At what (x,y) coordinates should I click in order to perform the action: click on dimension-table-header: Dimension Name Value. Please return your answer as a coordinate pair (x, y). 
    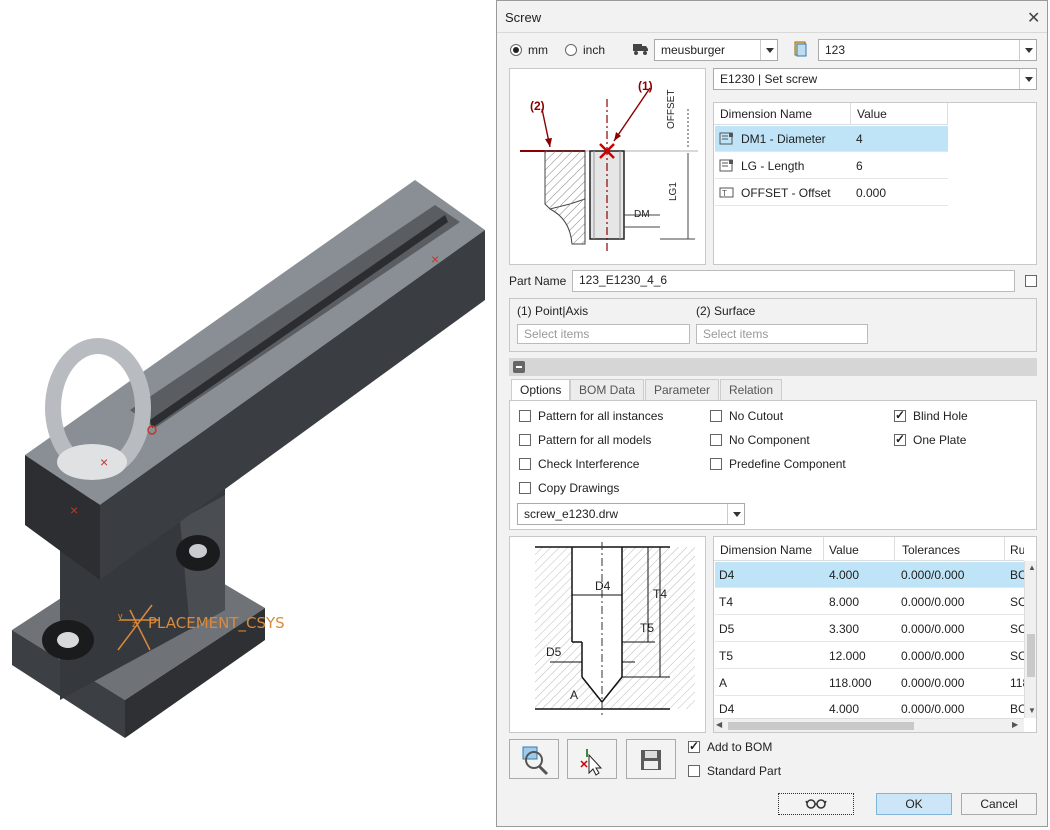
    Looking at the image, I should click on (831, 114).